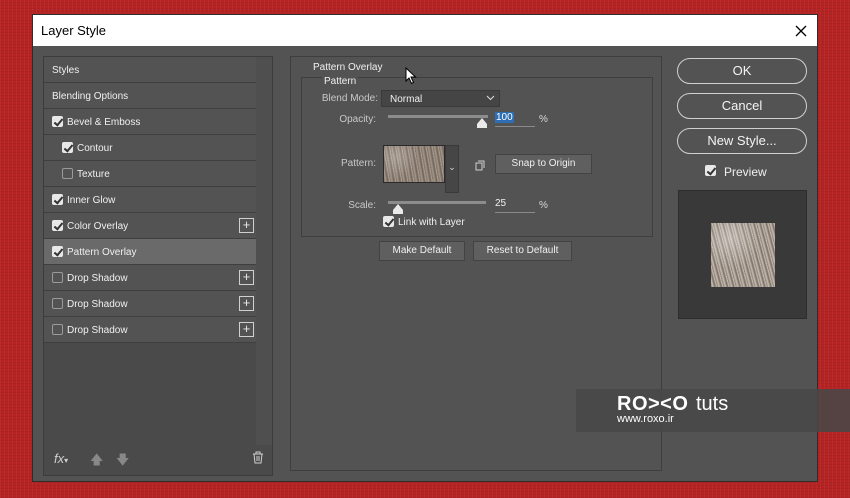 The image size is (850, 498). I want to click on pattern-swatch, so click(414, 164).